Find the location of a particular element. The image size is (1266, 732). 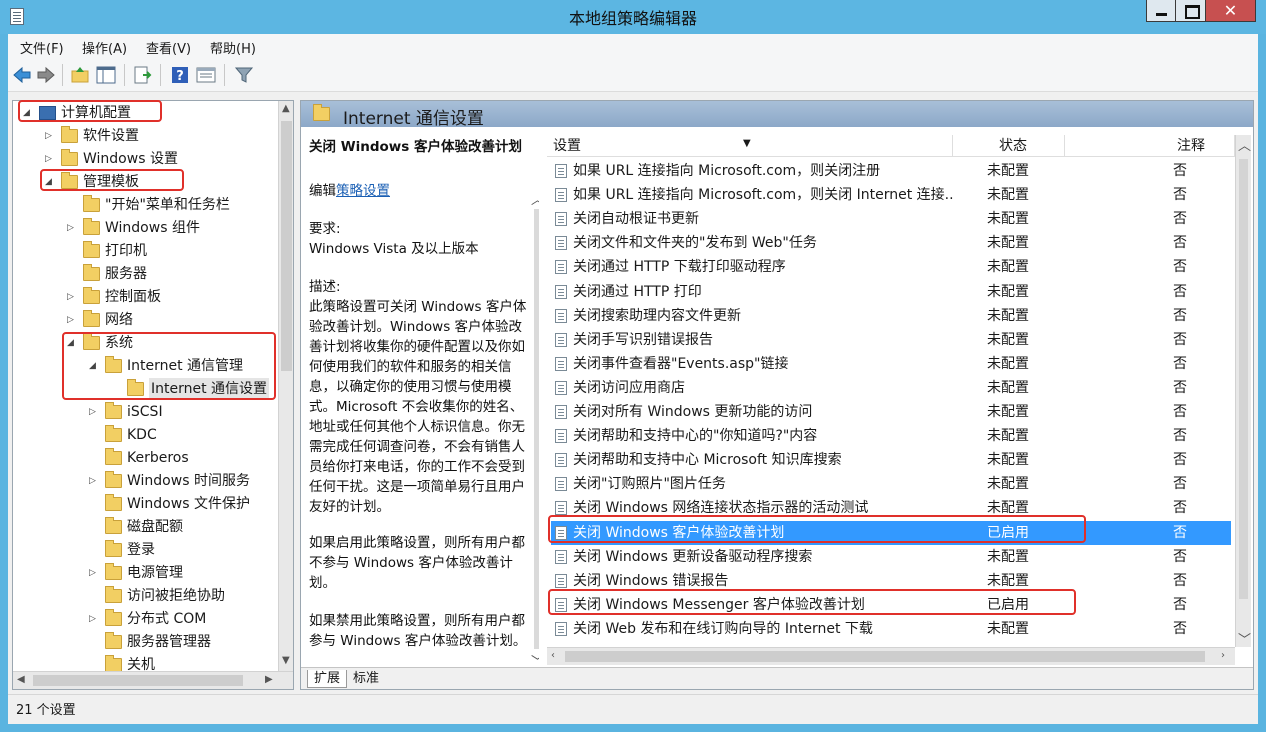

menu-action: 操作(A) is located at coordinates (104, 47).